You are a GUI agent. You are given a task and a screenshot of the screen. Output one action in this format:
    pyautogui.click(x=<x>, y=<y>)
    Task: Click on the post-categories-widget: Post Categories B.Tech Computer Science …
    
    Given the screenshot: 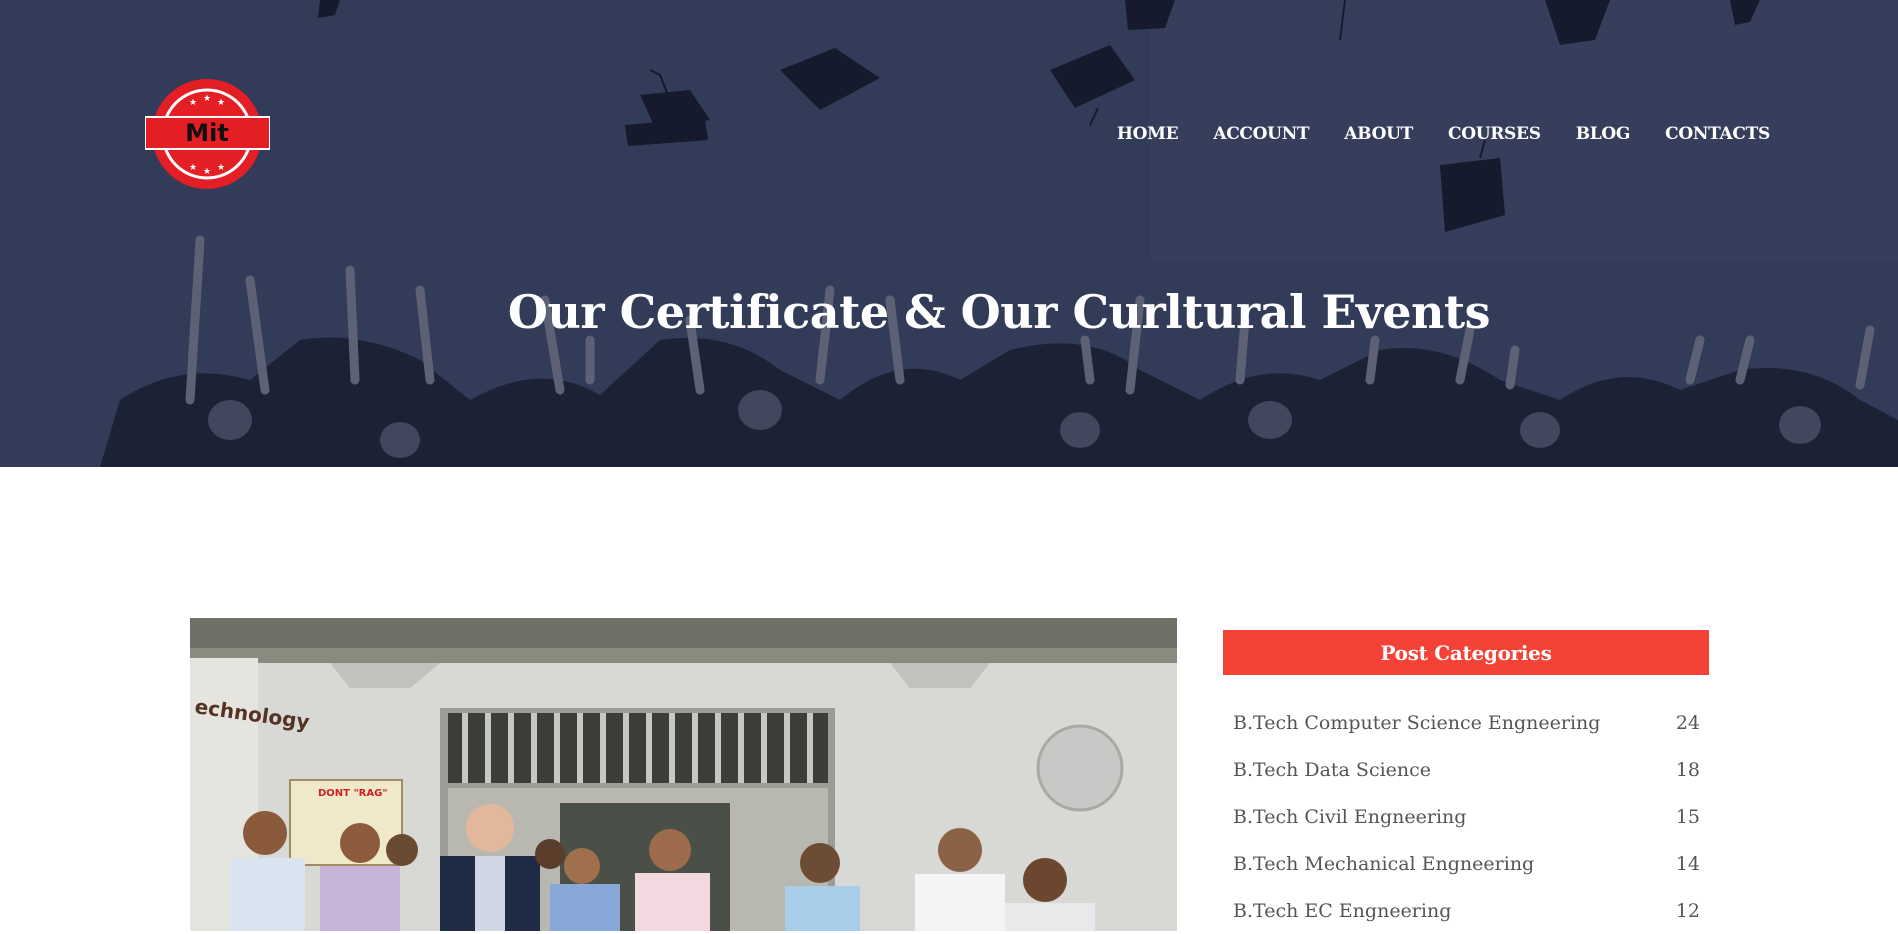 What is the action you would take?
    pyautogui.click(x=1466, y=782)
    